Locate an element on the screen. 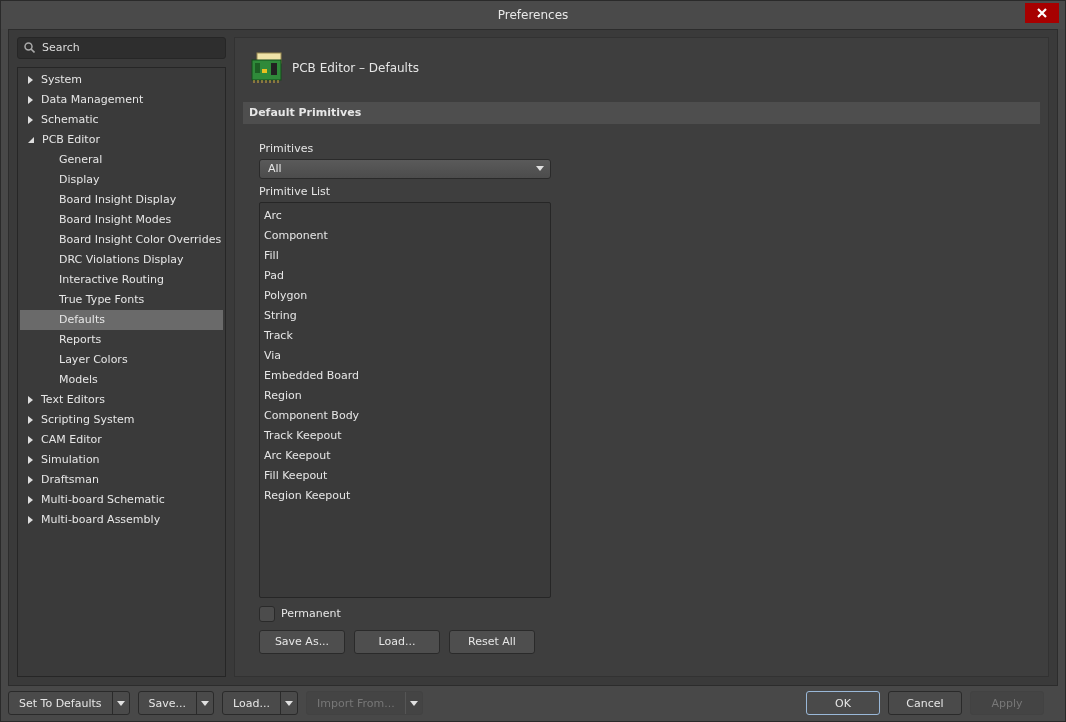  close-button is located at coordinates (1042, 13).